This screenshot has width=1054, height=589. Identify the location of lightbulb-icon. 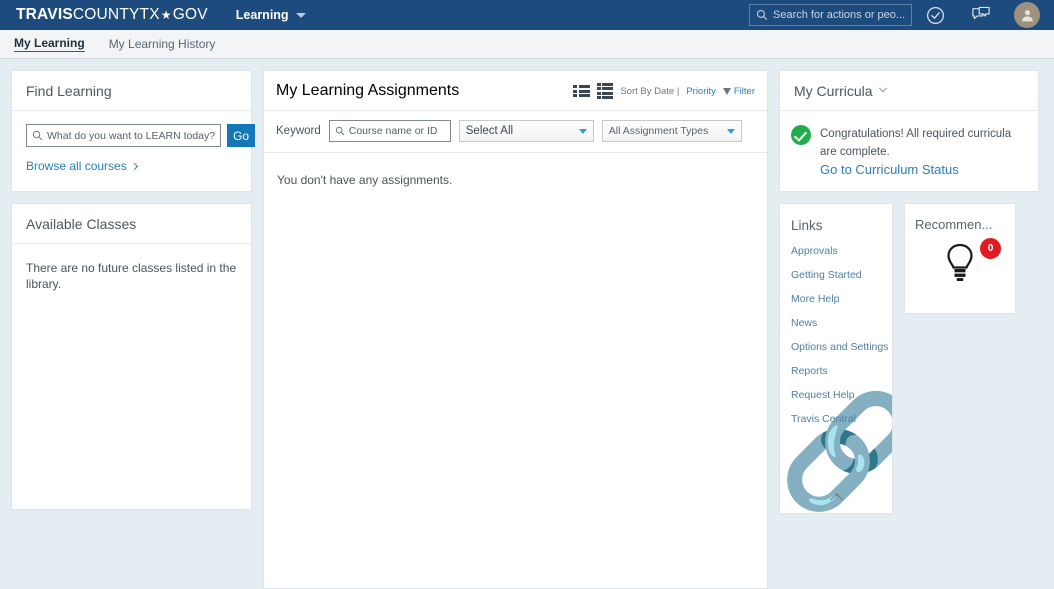
(960, 264).